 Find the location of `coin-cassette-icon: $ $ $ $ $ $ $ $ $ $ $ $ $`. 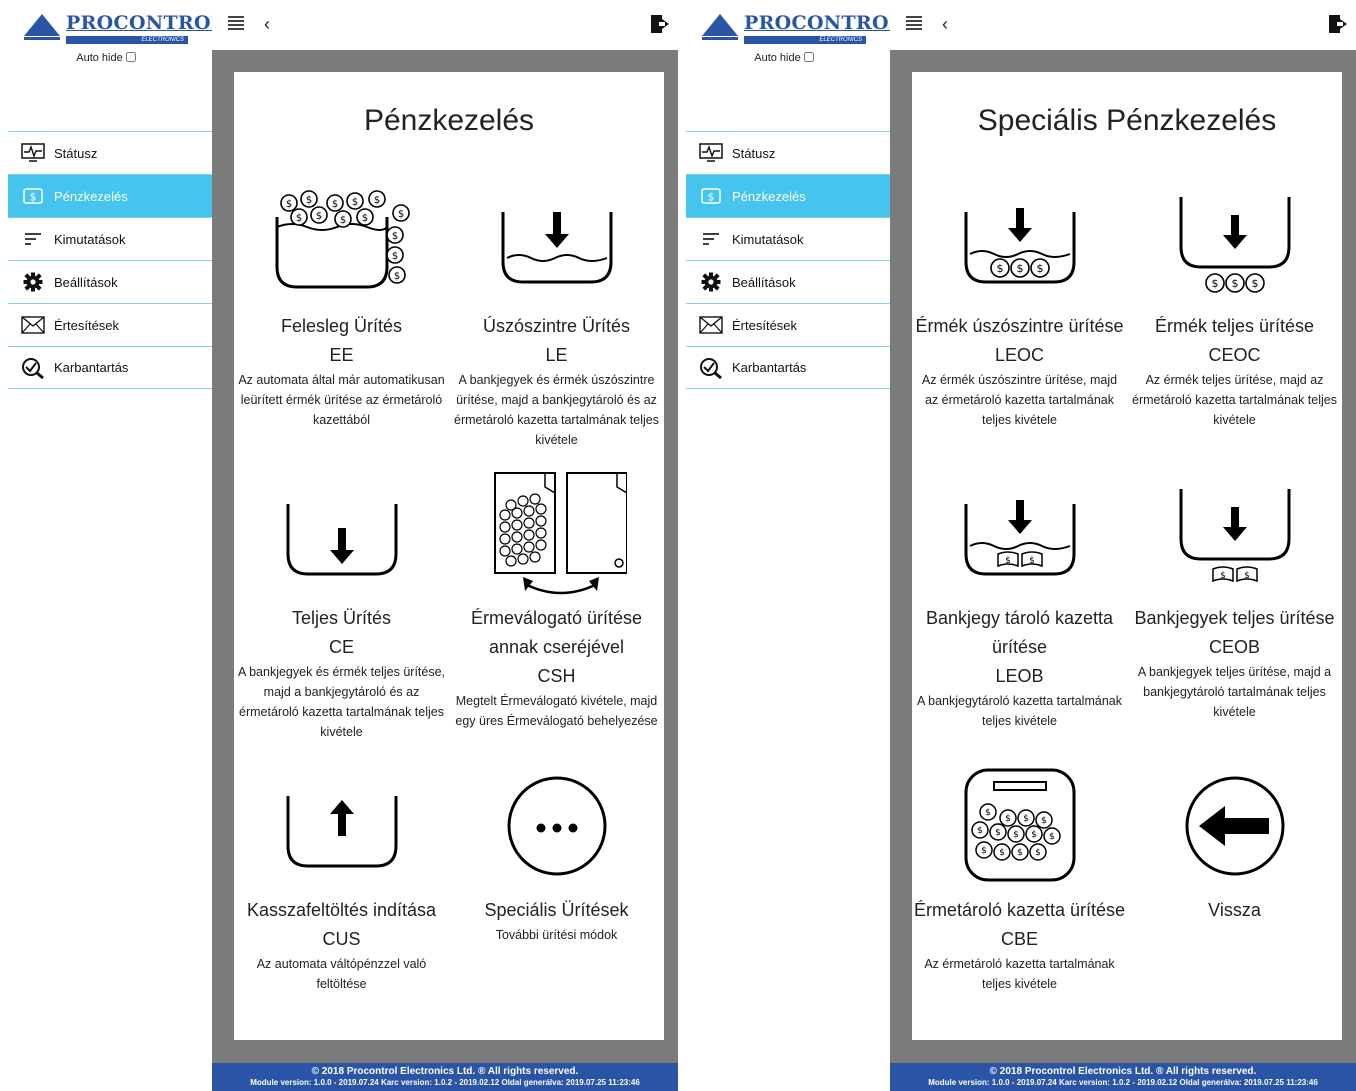

coin-cassette-icon: $ $ $ $ $ $ $ $ $ $ $ $ $ is located at coordinates (1019, 826).